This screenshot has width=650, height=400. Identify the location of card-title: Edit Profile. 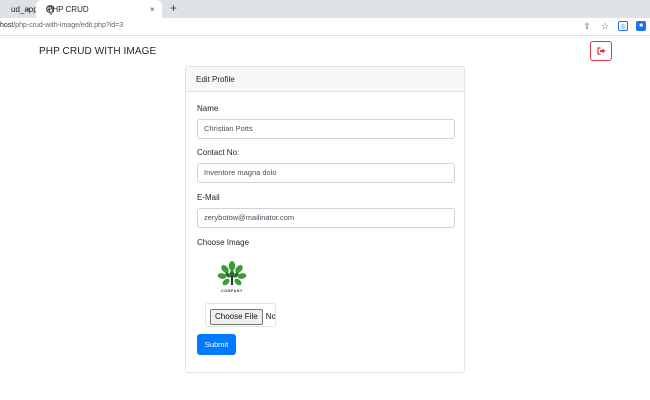
(325, 79).